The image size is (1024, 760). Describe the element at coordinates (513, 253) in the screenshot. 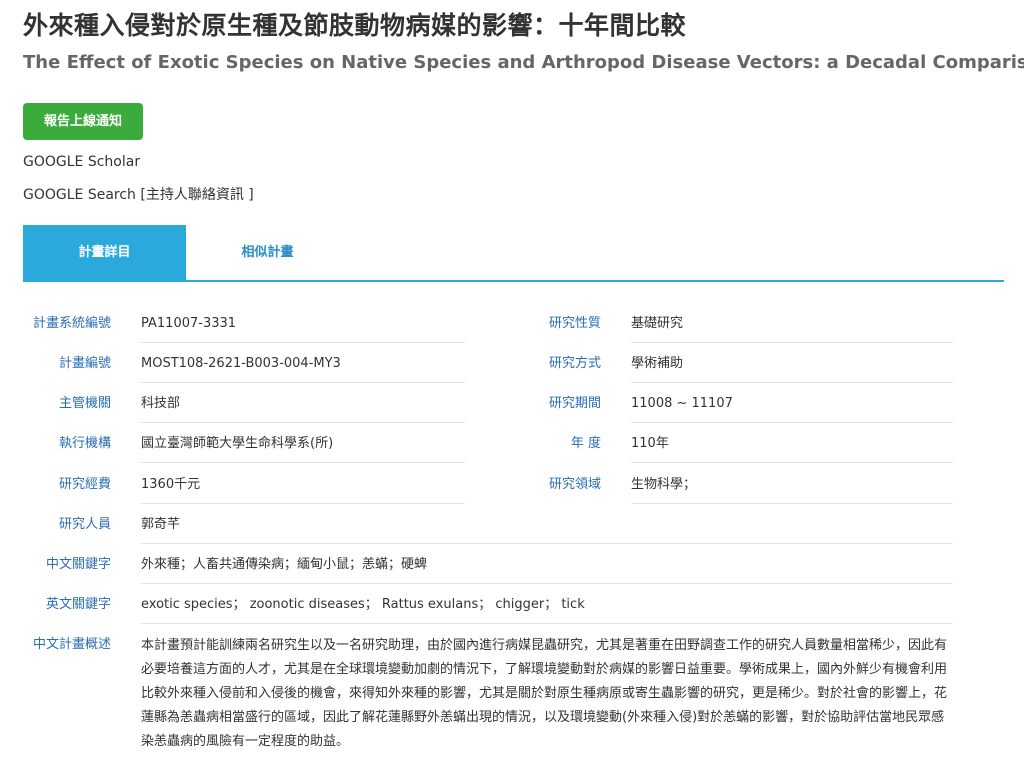

I see `tab-bar: 計畫詳目 相似計畫` at that location.